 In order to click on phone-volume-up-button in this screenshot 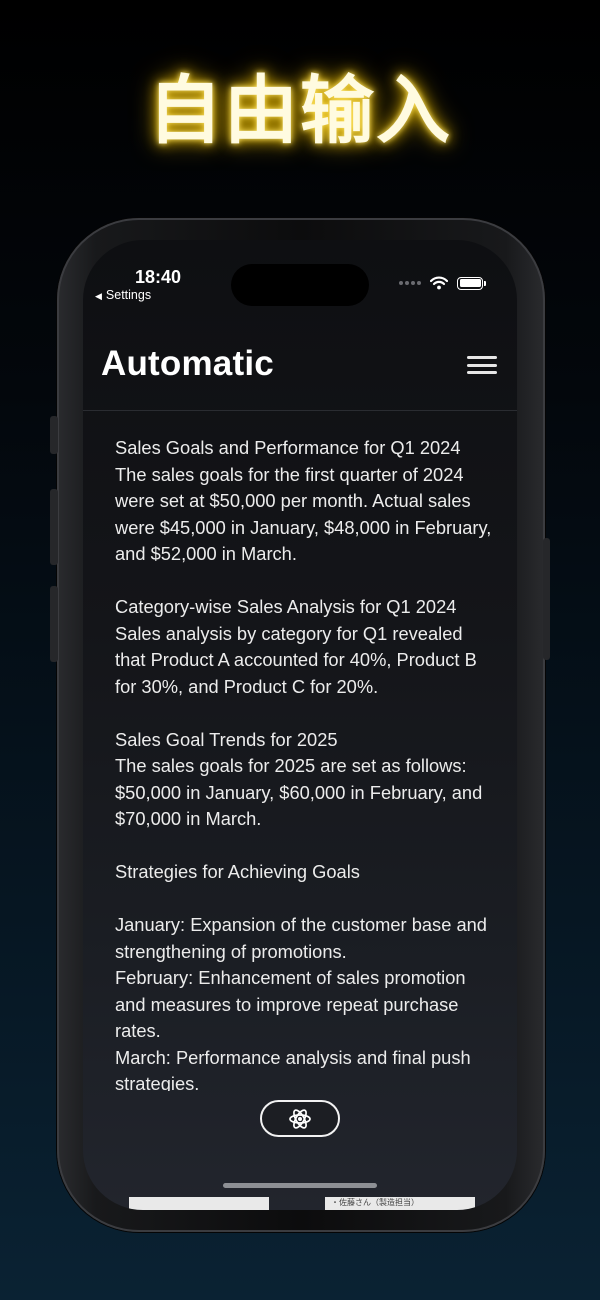, I will do `click(54, 527)`.